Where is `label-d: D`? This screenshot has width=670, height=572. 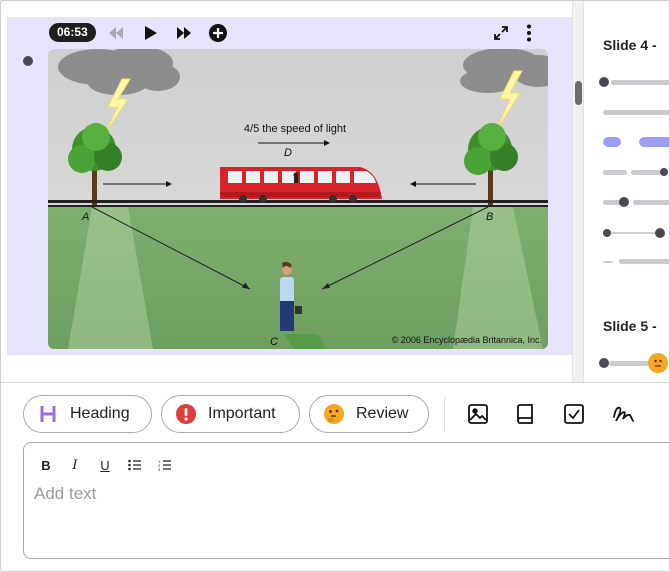 label-d: D is located at coordinates (288, 153).